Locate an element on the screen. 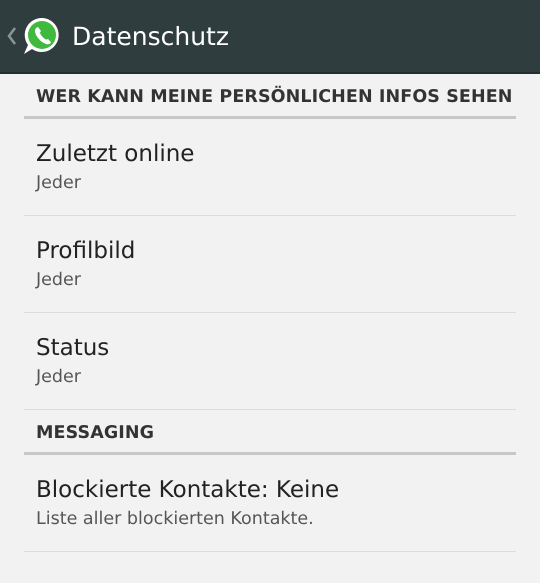 Image resolution: width=540 pixels, height=583 pixels. preference-title: Profilbild is located at coordinates (86, 251).